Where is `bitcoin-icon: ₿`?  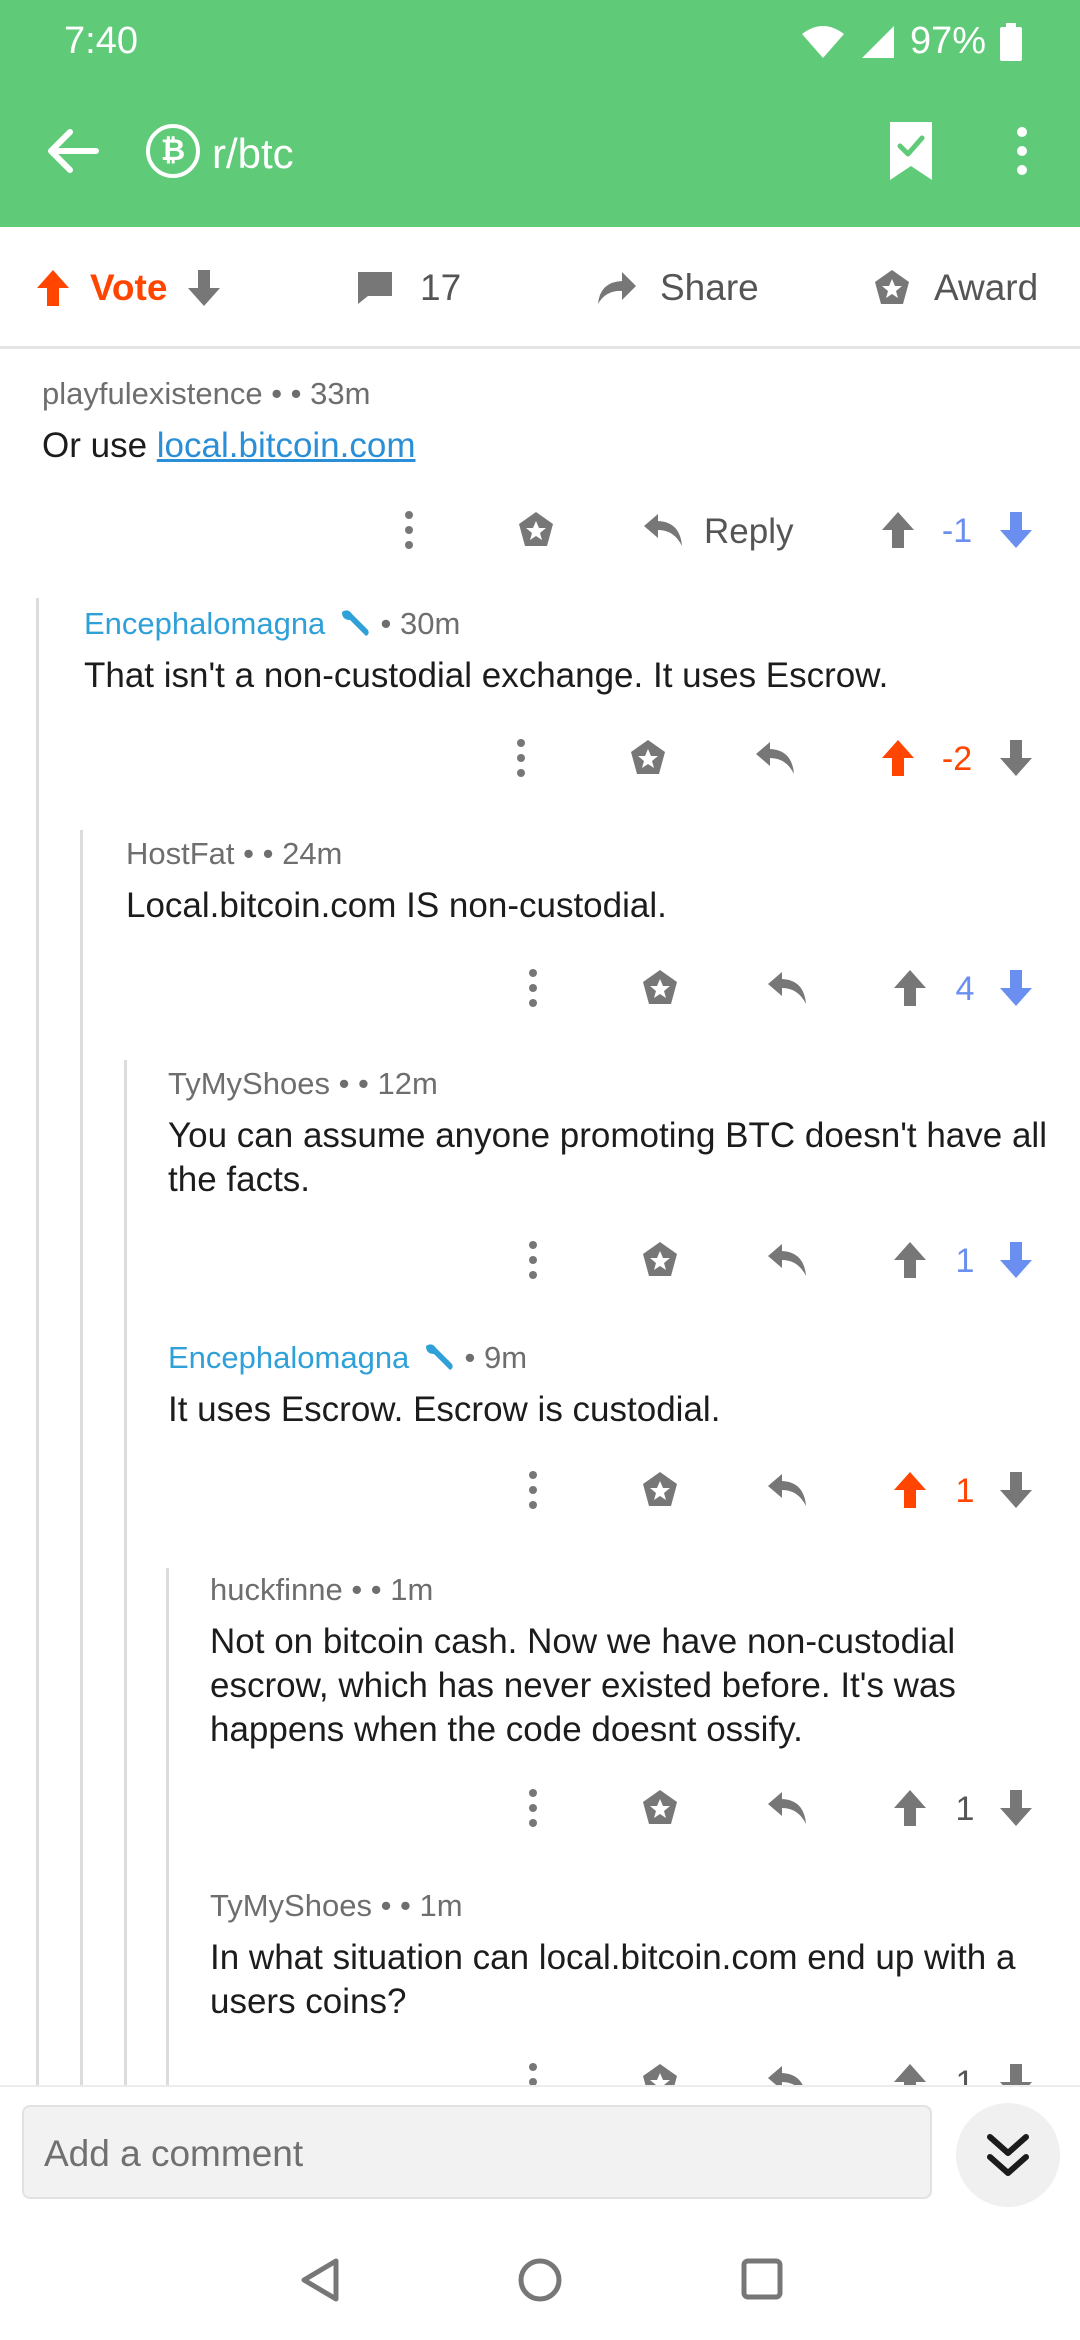
bitcoin-icon: ₿ is located at coordinates (173, 151).